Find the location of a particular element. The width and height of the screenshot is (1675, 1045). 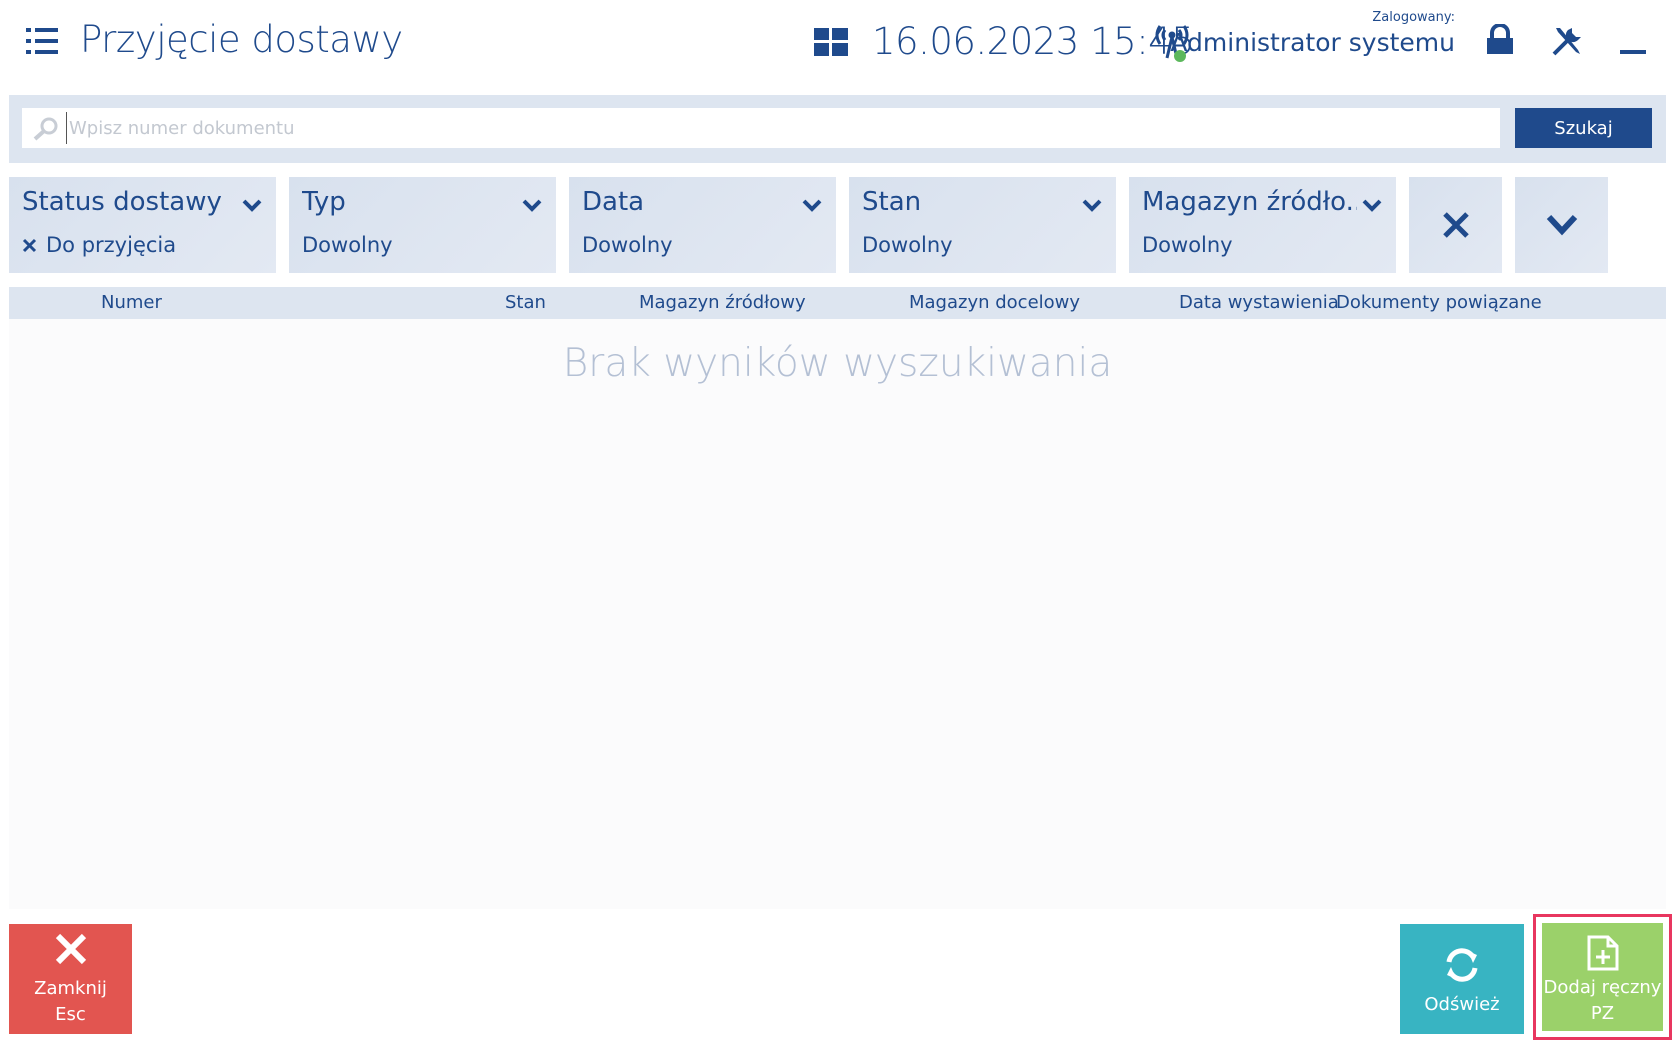

column-issue-date: Data wystawienia is located at coordinates (1259, 302).